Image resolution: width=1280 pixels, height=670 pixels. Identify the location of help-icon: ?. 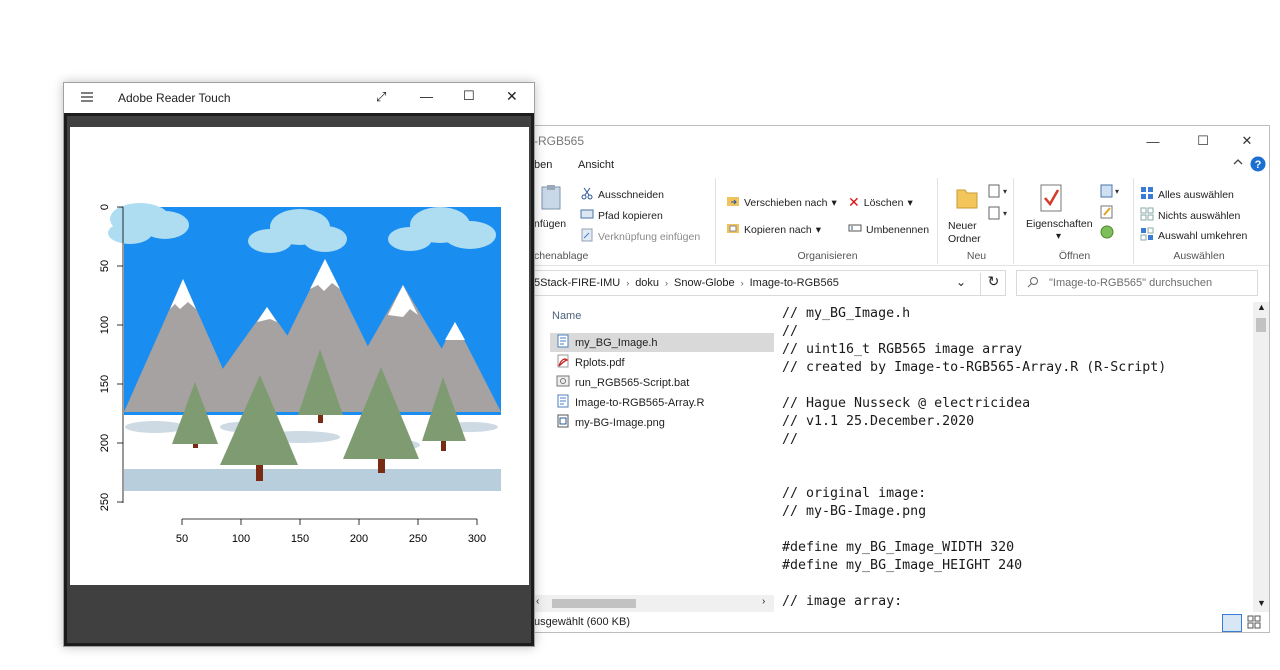
(1258, 165).